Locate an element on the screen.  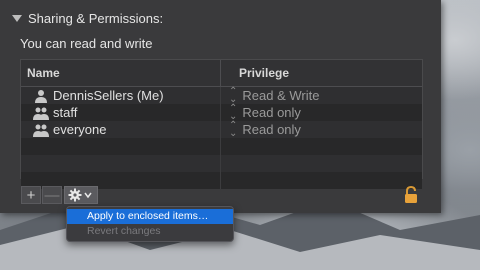
lock-icon is located at coordinates (411, 194).